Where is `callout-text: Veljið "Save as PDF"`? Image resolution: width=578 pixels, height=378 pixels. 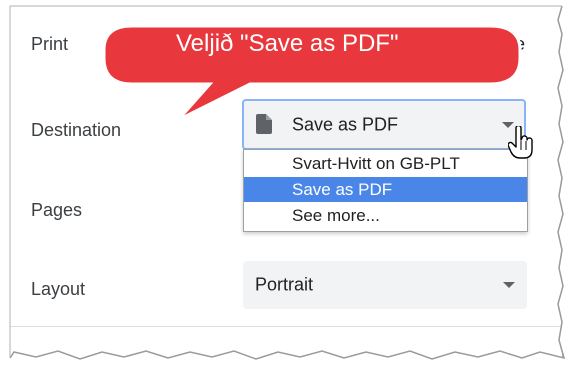
callout-text: Veljið "Save as PDF" is located at coordinates (287, 43).